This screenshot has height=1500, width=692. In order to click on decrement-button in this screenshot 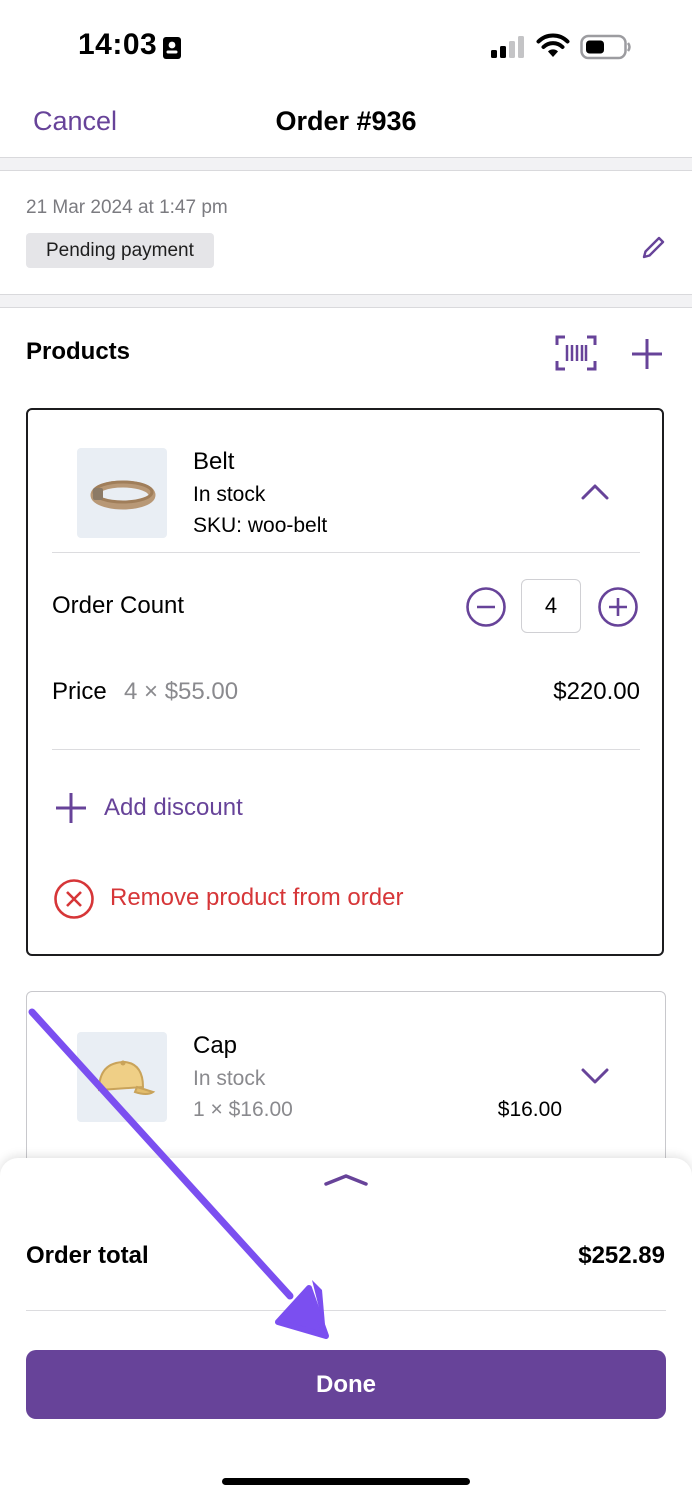, I will do `click(486, 609)`.